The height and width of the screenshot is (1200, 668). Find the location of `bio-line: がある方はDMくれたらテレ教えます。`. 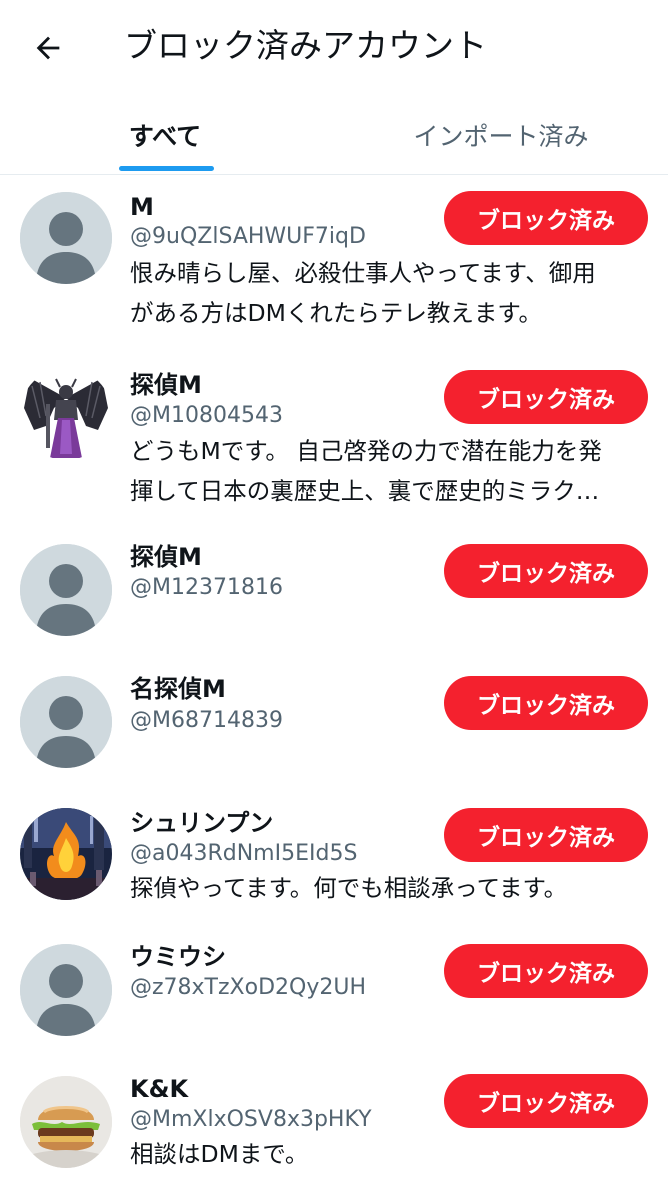

bio-line: がある方はDMくれたらテレ教えます。 is located at coordinates (336, 313).